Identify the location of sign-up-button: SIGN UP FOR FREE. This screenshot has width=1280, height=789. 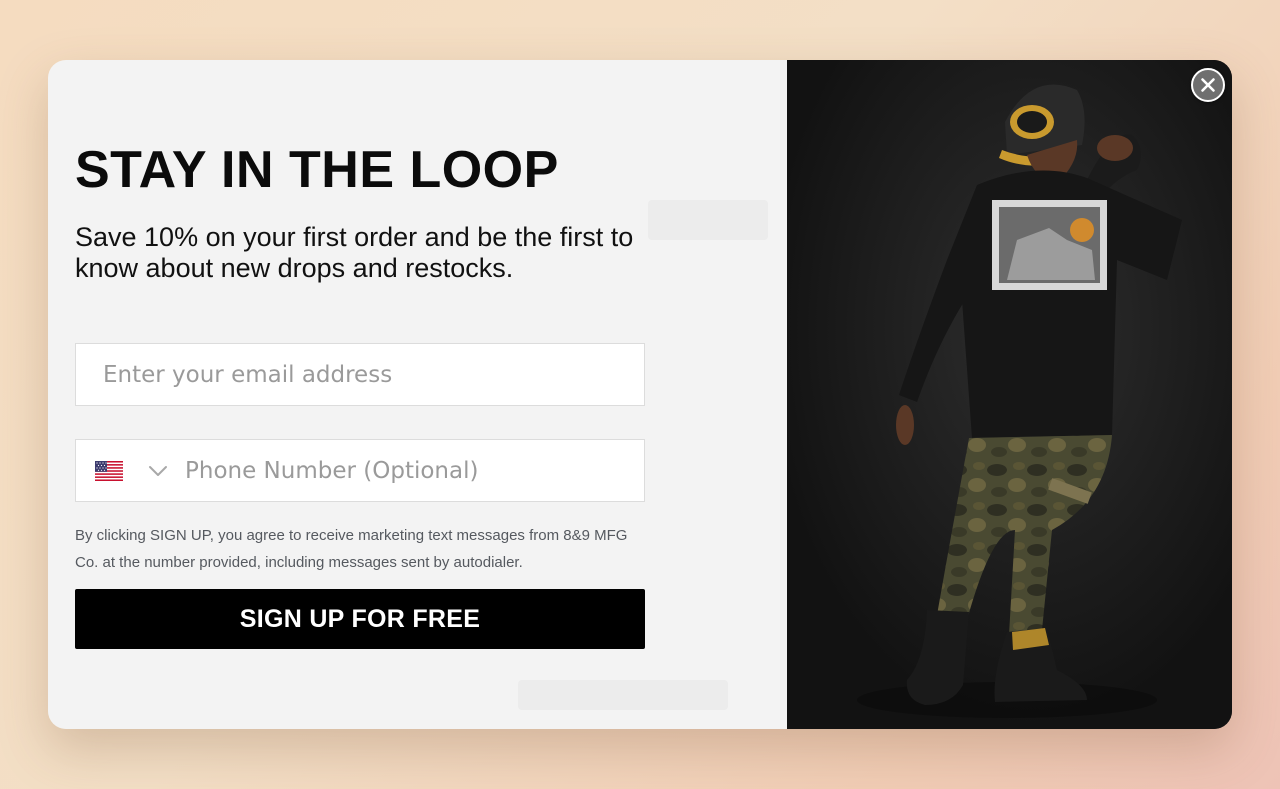
(360, 619).